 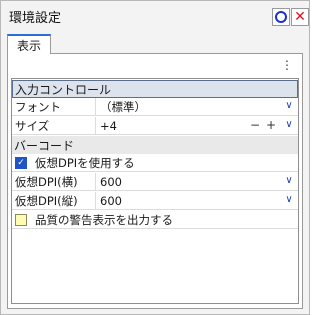 I want to click on tab-display: 表示, so click(x=29, y=44).